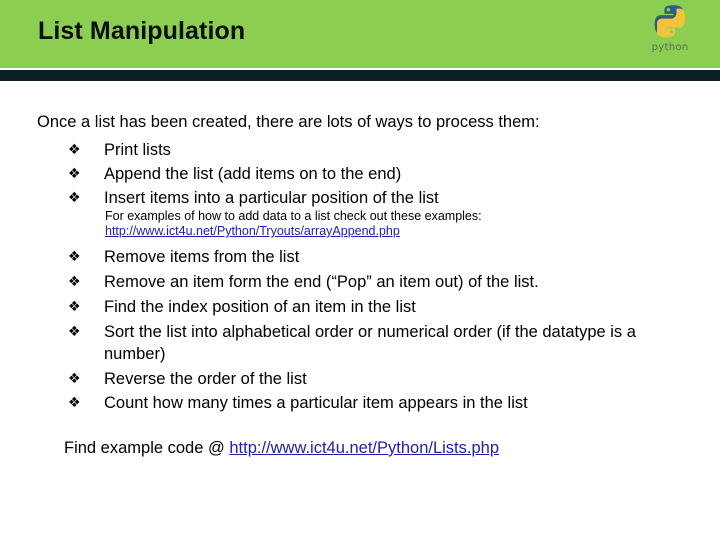 The width and height of the screenshot is (720, 540). I want to click on list-item-label: Print lists, so click(137, 150).